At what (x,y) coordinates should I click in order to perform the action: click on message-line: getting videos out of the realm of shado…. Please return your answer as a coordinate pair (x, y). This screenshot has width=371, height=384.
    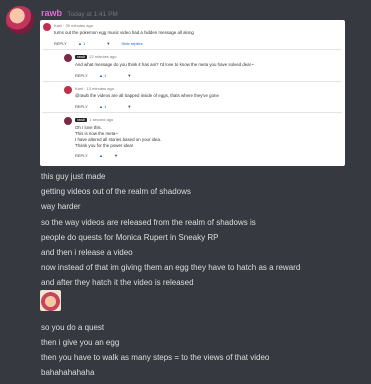
    Looking at the image, I should click on (116, 191).